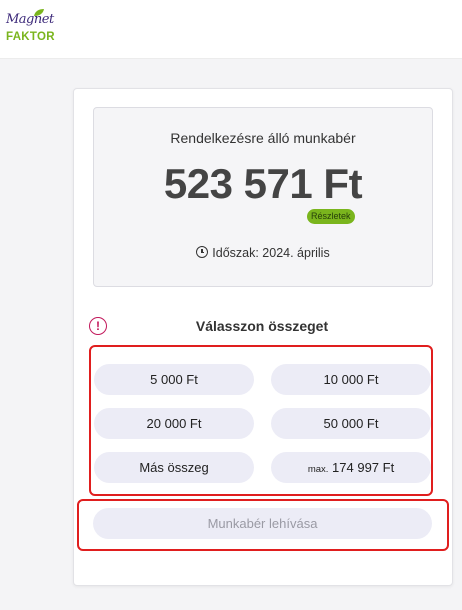 This screenshot has height=610, width=462. Describe the element at coordinates (331, 216) in the screenshot. I see `details-badge: Részletek` at that location.